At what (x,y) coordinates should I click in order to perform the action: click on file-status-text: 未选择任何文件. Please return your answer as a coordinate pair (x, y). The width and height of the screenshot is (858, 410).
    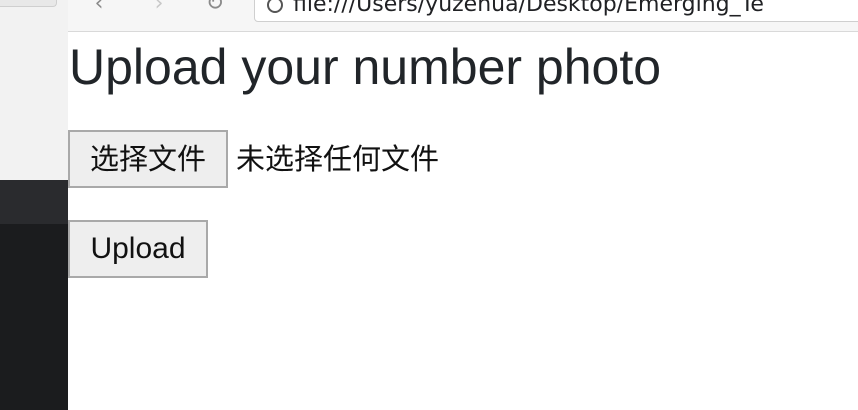
    Looking at the image, I should click on (338, 159).